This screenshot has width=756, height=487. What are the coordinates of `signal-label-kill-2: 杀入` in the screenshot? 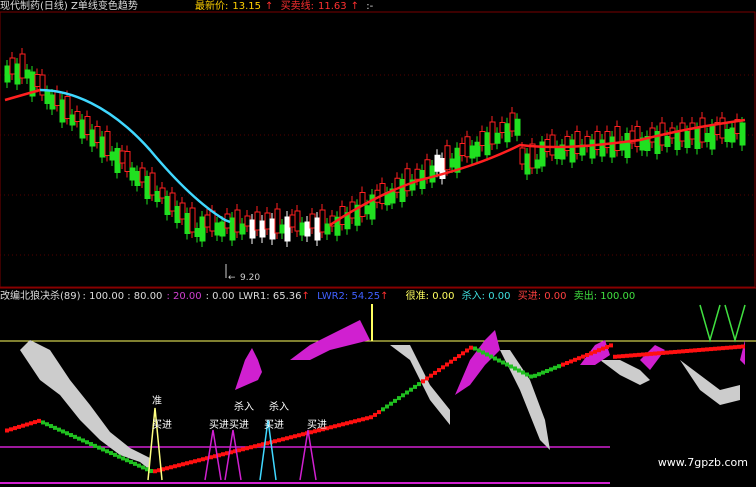 It's located at (279, 406).